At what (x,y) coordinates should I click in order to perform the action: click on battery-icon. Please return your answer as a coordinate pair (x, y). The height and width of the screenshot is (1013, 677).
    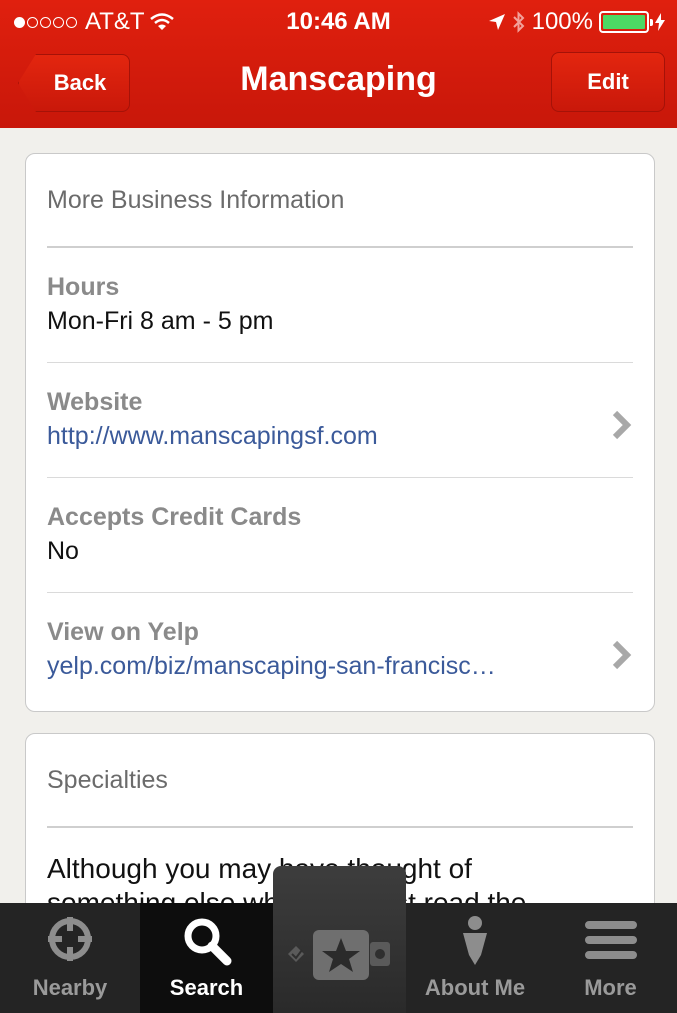
    Looking at the image, I should click on (626, 22).